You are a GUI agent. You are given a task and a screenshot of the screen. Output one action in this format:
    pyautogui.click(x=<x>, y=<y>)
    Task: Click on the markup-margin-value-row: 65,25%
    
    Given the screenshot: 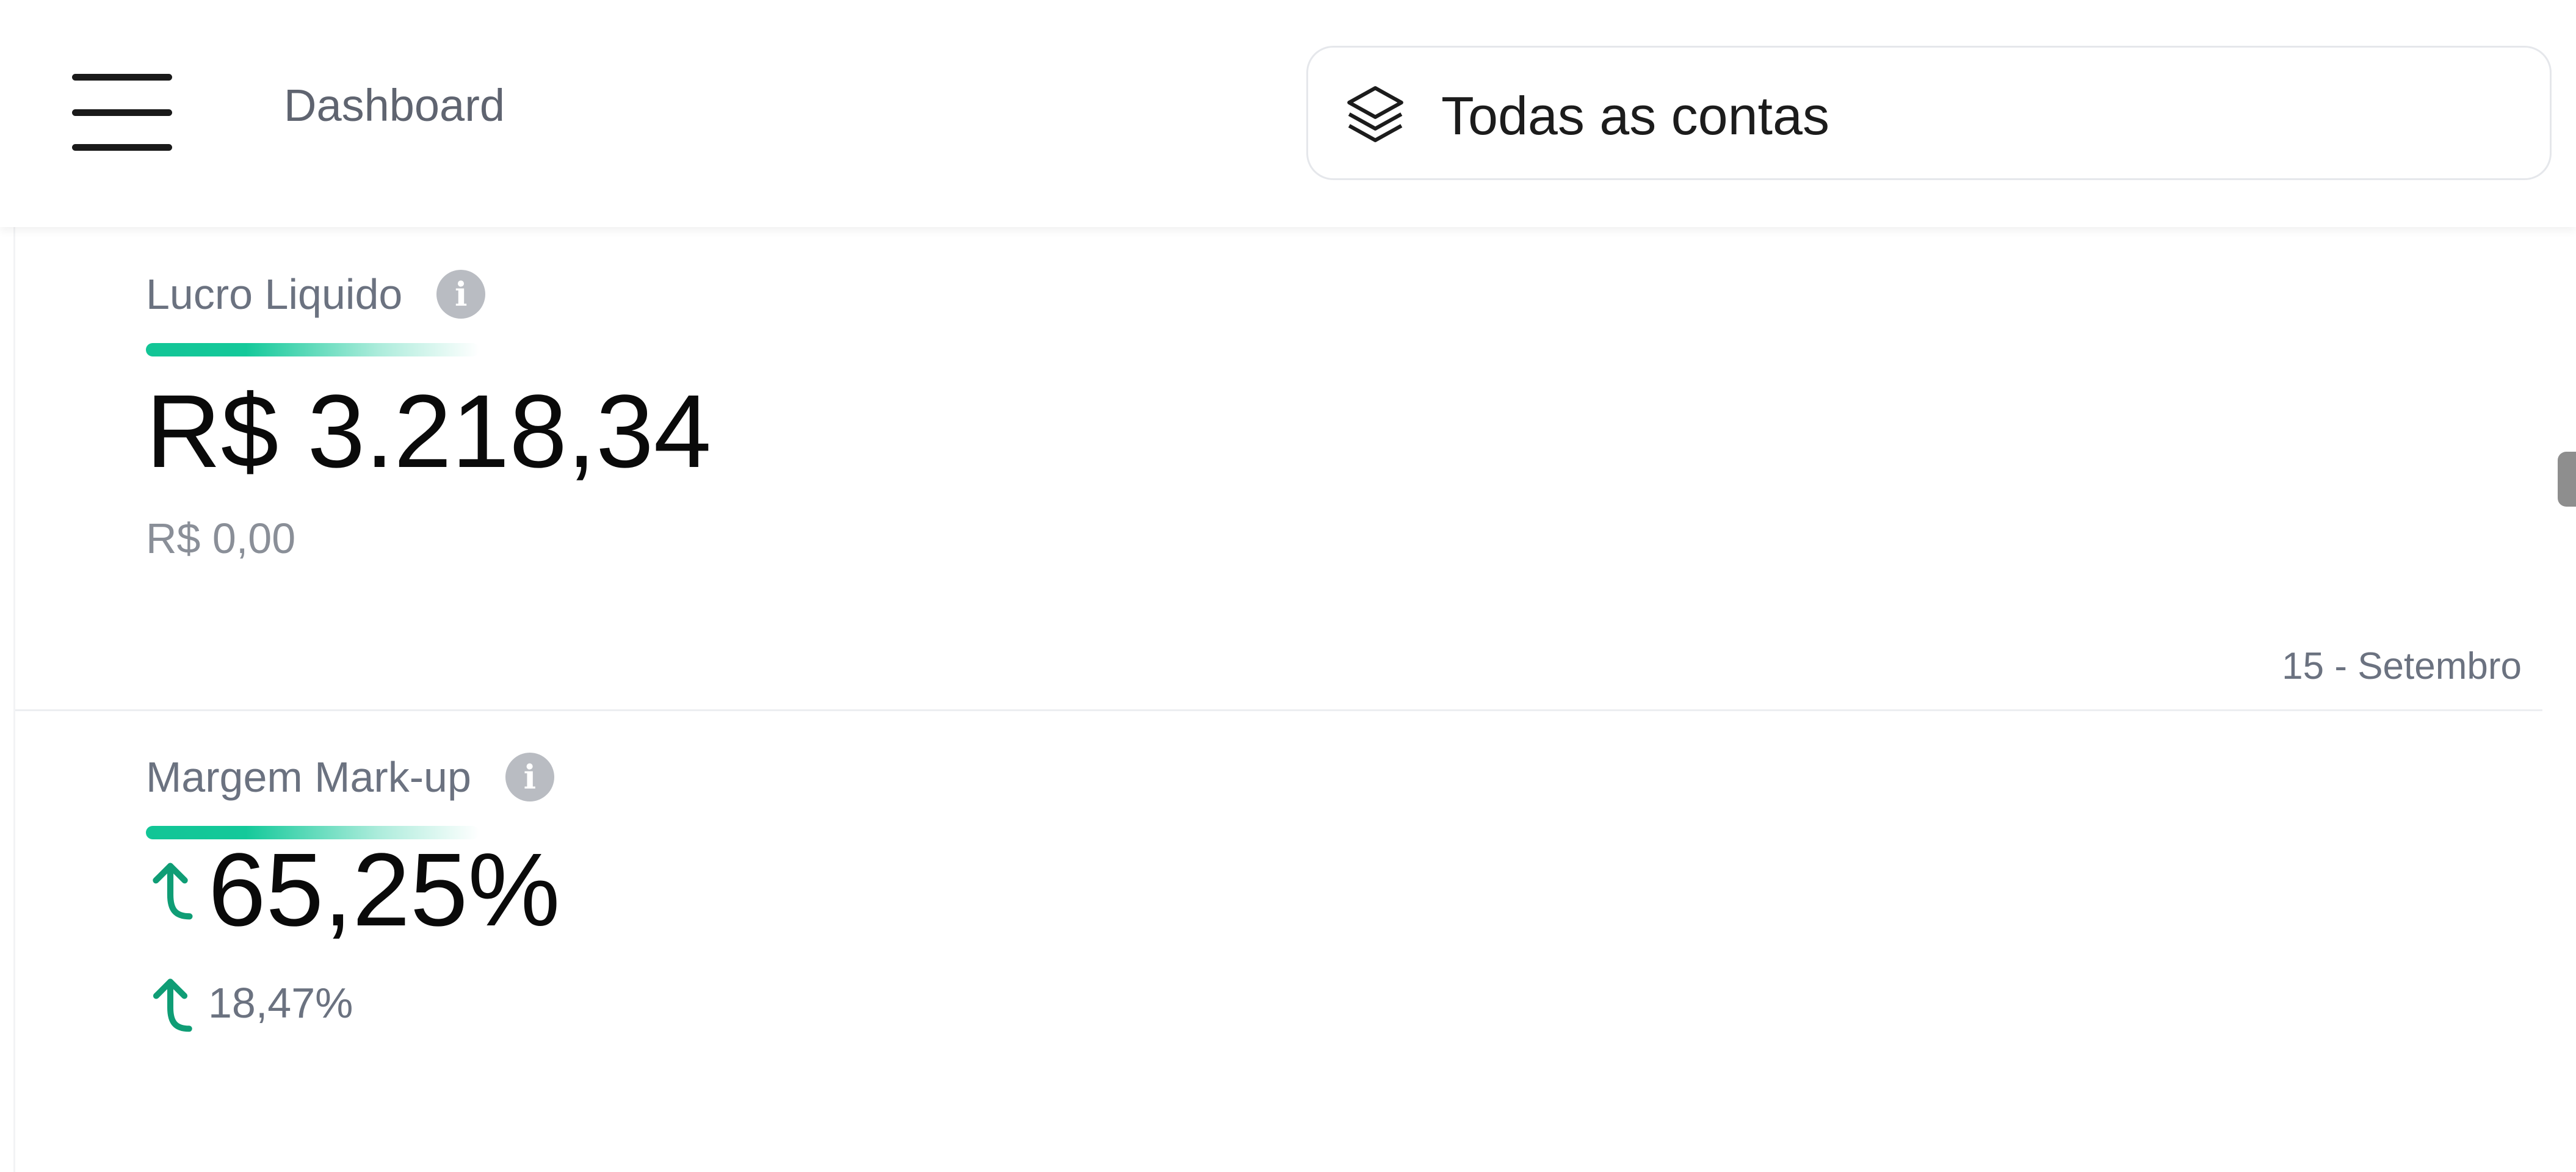 What is the action you would take?
    pyautogui.click(x=353, y=890)
    